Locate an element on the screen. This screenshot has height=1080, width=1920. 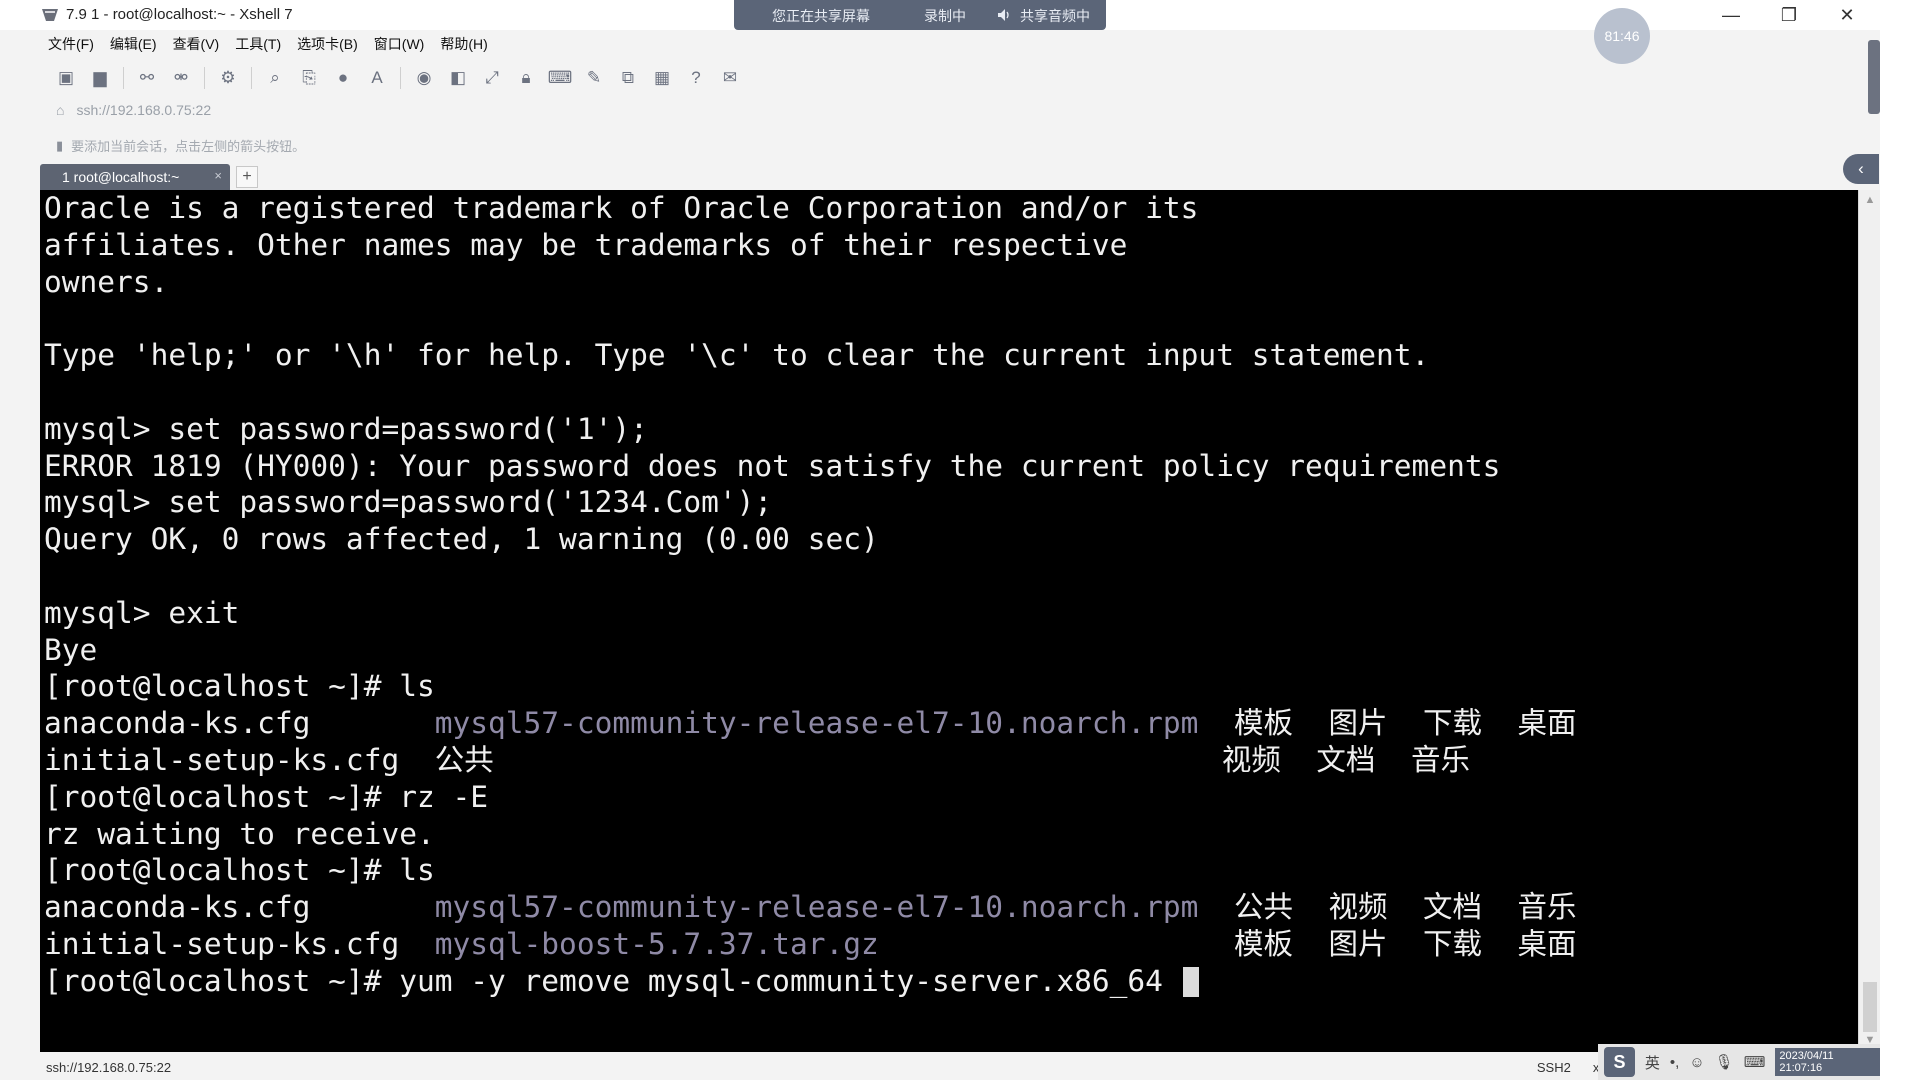
status-protocol: SSH2 is located at coordinates (1553, 1067).